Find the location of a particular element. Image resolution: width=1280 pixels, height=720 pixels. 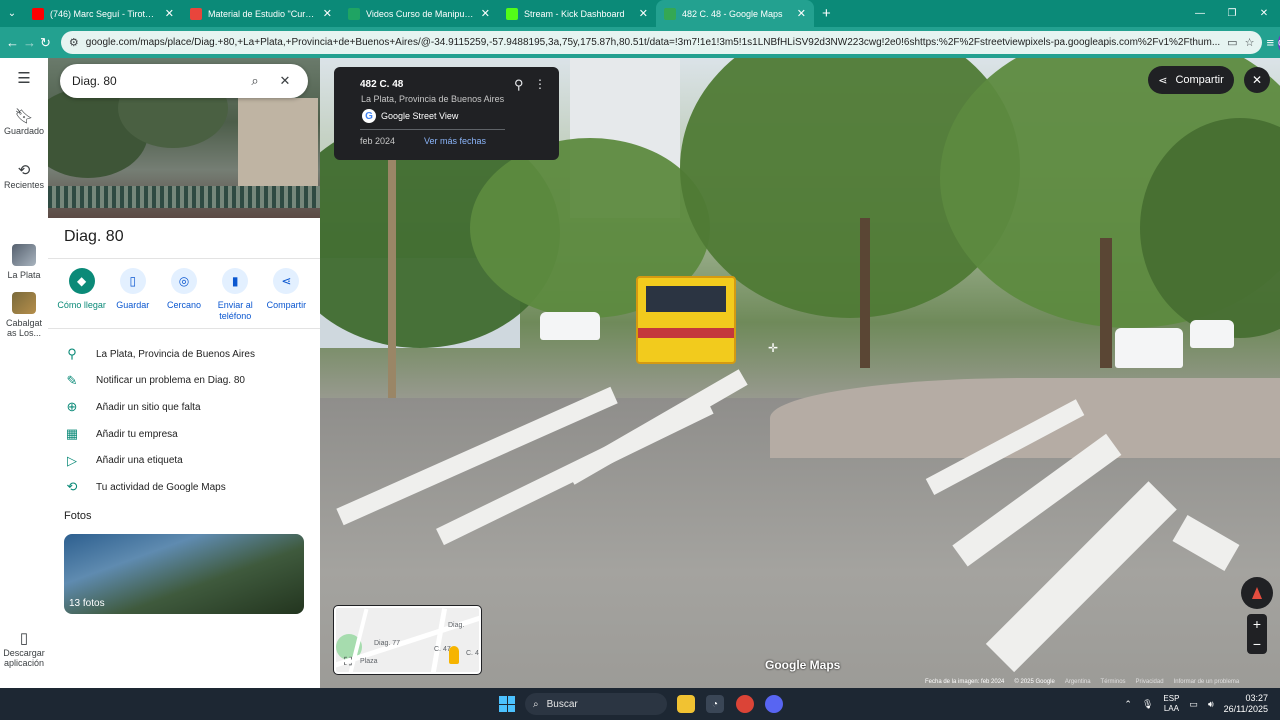

minimap: Diag. 77 Diag. C. 47 C. 4 Plaza ⛶ is located at coordinates (407, 640).